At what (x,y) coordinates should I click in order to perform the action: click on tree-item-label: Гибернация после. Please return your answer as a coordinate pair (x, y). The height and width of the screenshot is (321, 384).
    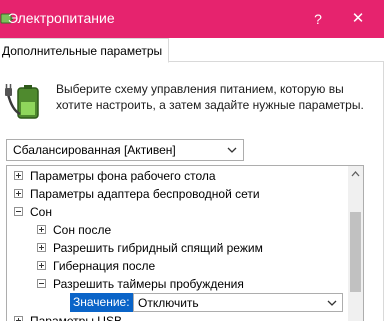
    Looking at the image, I should click on (104, 266).